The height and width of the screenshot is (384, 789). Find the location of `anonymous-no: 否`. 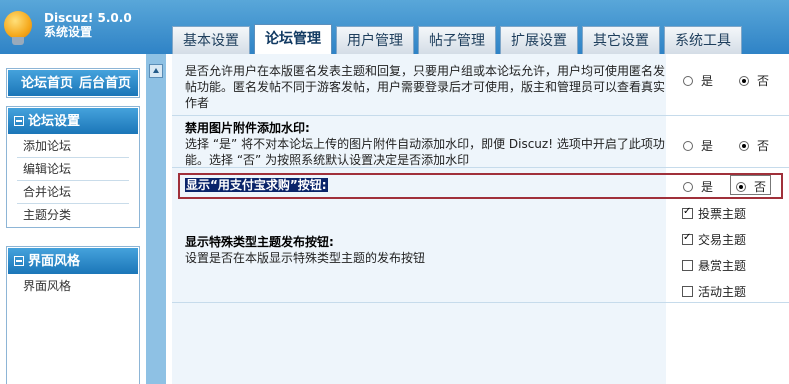

anonymous-no: 否 is located at coordinates (754, 80).